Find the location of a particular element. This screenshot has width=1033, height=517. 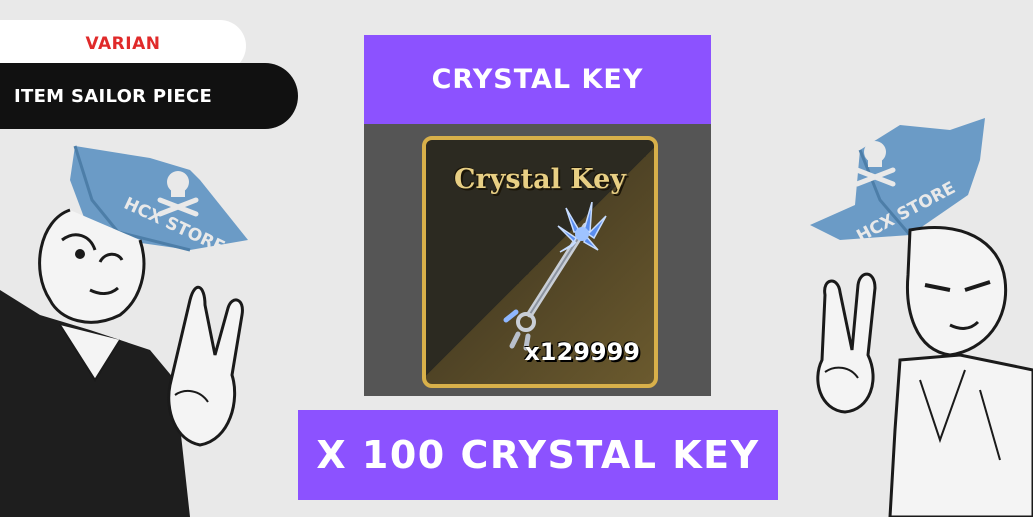

offer-banner: X 100 CRYSTAL KEY is located at coordinates (538, 455).